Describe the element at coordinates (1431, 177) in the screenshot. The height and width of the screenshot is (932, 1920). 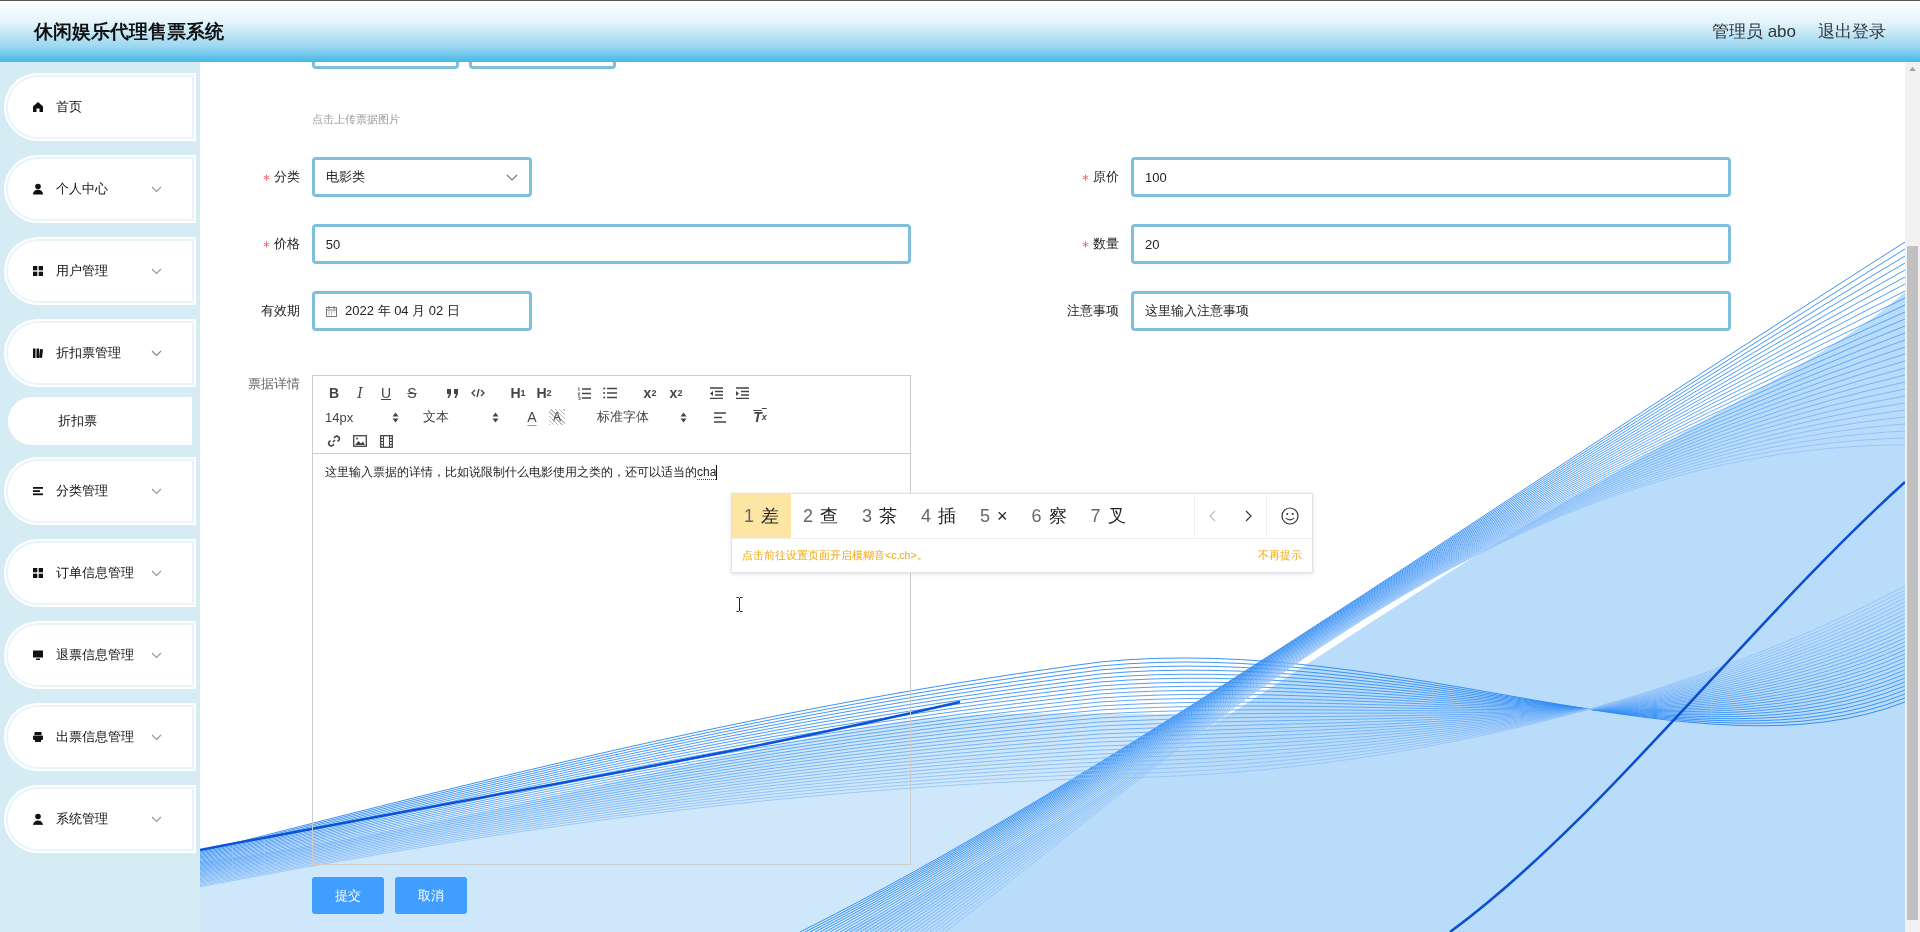
I see `input-field: 100` at that location.